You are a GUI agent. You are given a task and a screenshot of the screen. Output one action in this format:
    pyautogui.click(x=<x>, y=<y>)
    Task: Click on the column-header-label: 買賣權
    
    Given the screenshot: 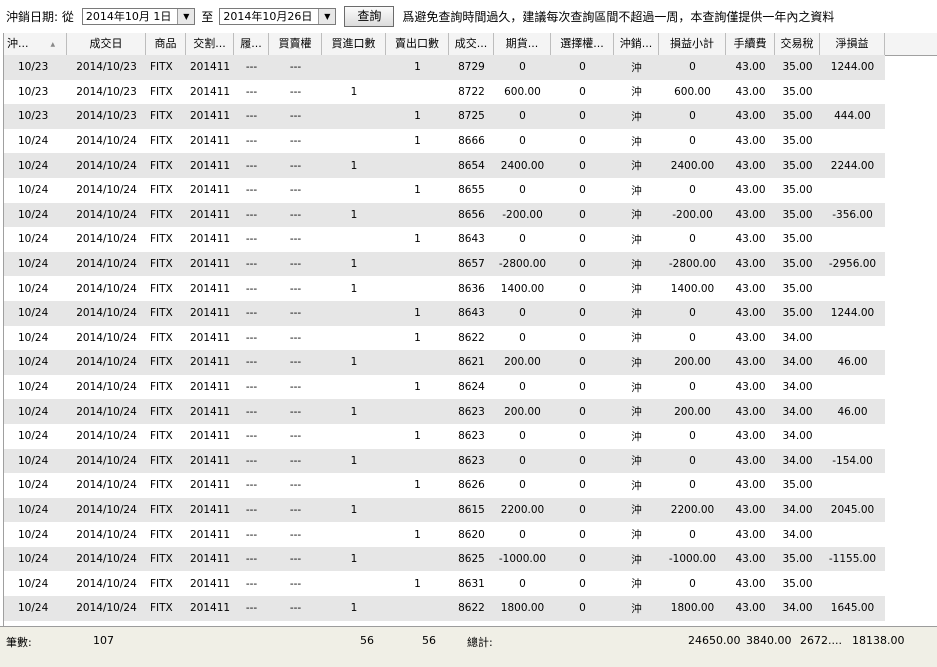 What is the action you would take?
    pyautogui.click(x=295, y=43)
    